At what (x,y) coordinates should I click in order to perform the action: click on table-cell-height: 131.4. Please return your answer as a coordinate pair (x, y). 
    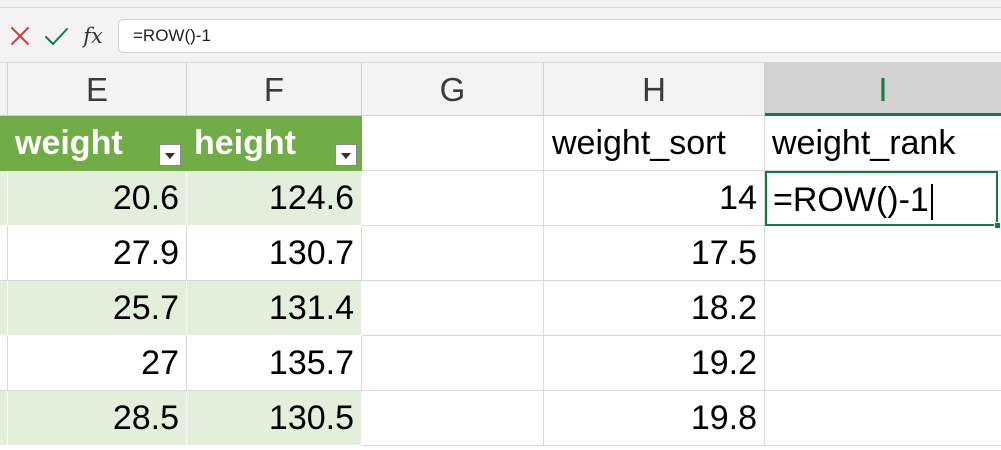
    Looking at the image, I should click on (274, 308).